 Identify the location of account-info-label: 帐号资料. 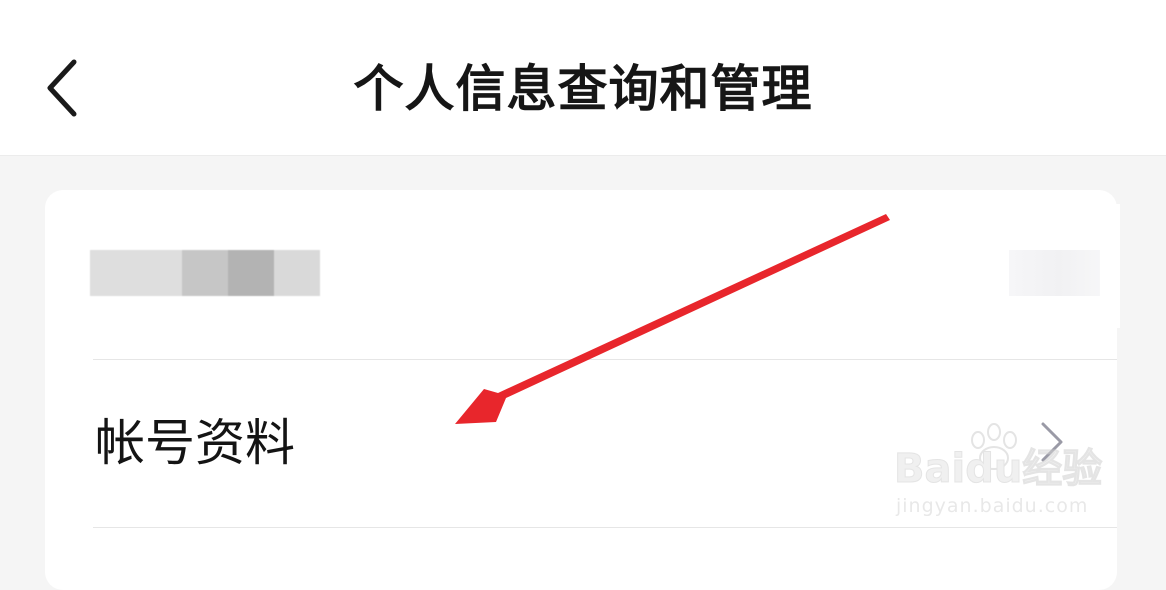
(195, 443).